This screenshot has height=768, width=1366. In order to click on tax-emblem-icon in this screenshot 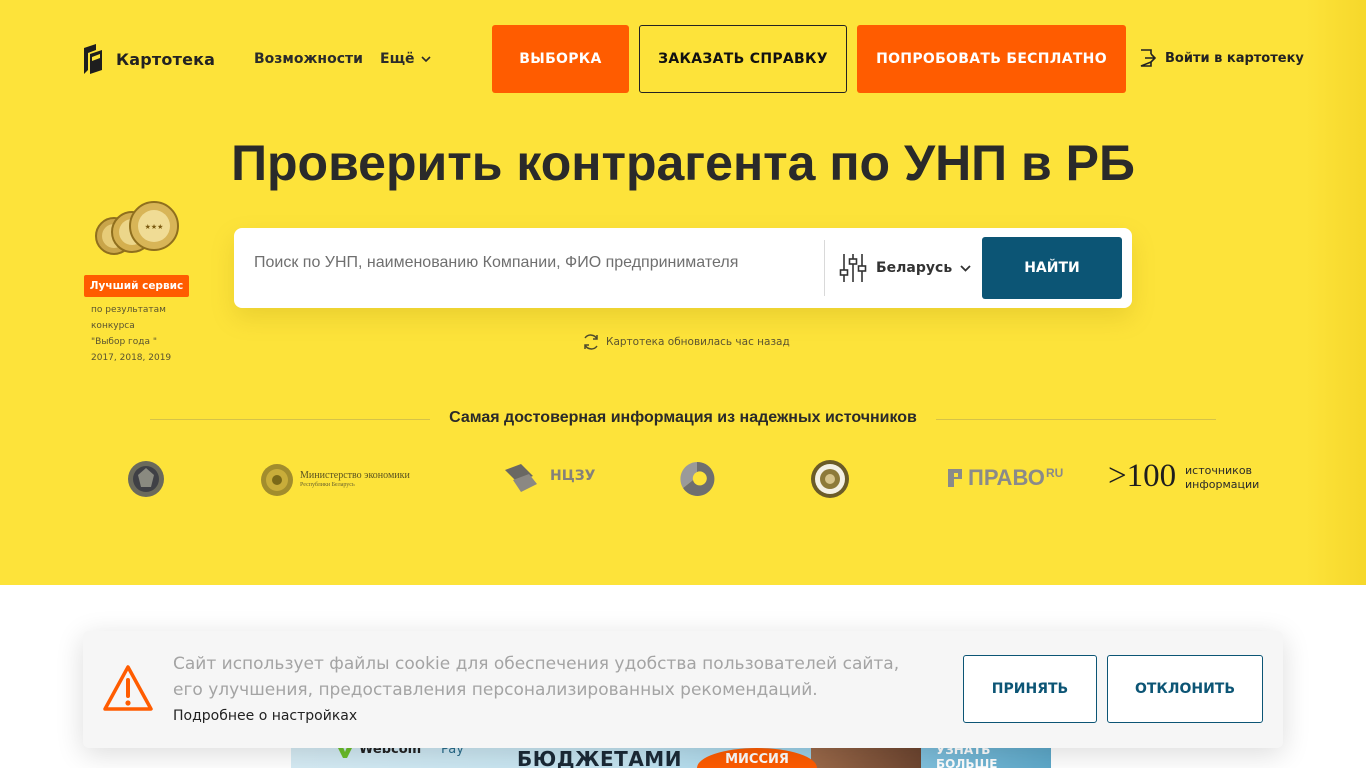, I will do `click(830, 479)`.